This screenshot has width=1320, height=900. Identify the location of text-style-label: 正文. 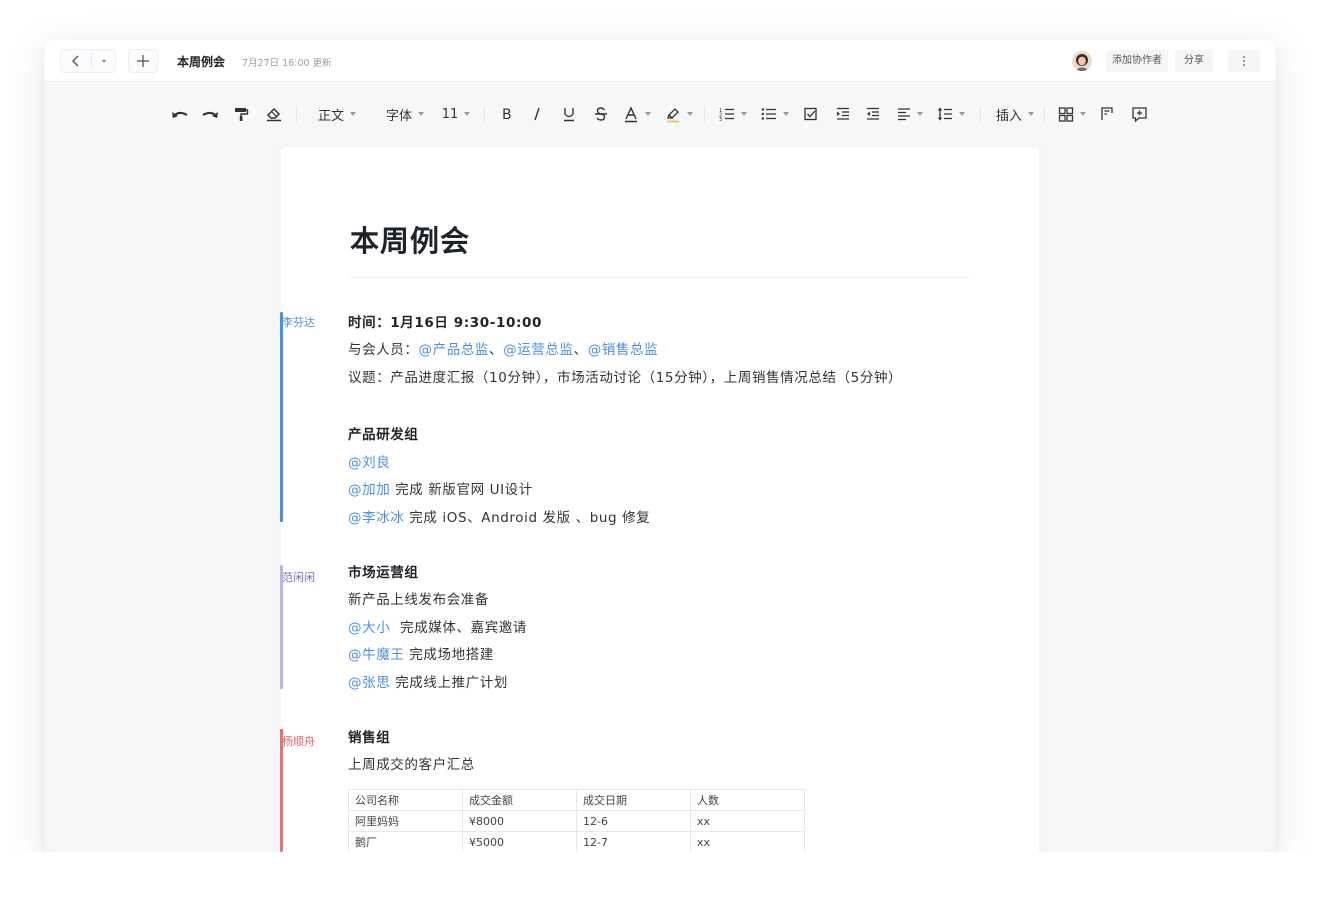
(330, 116).